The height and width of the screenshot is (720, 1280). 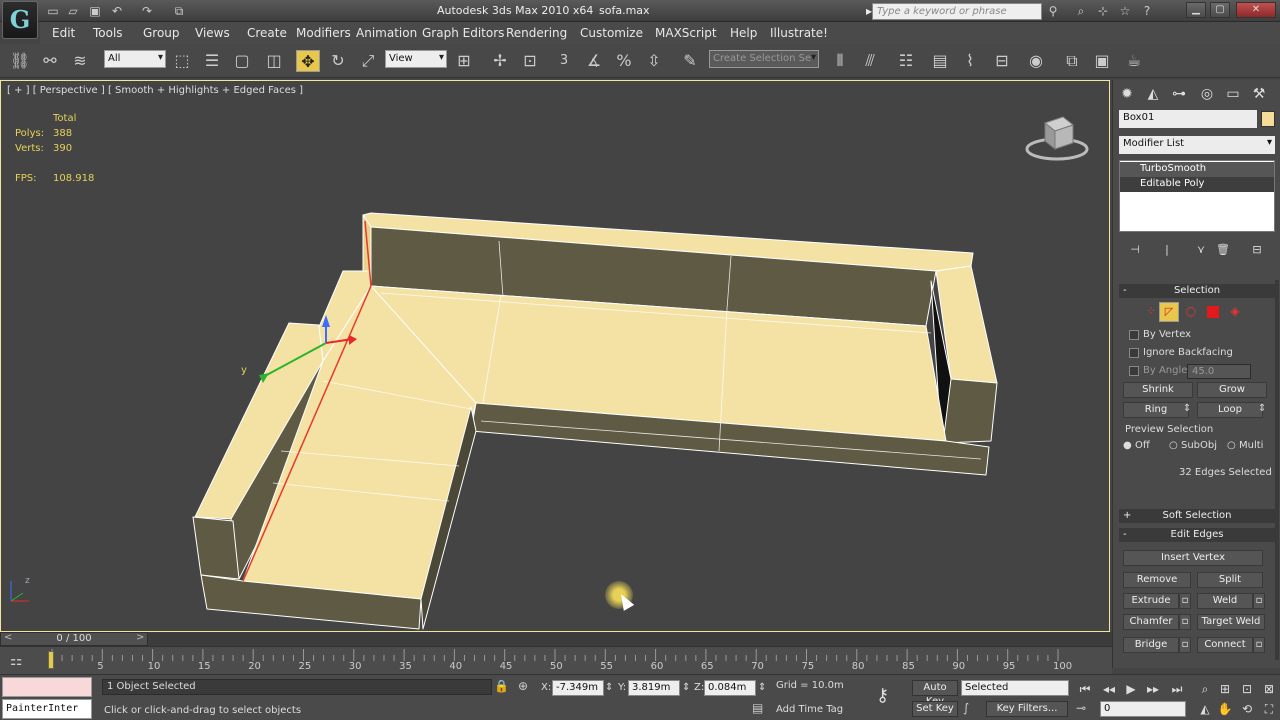 What do you see at coordinates (1135, 250) in the screenshot?
I see `pin-stack-icon: ⊣` at bounding box center [1135, 250].